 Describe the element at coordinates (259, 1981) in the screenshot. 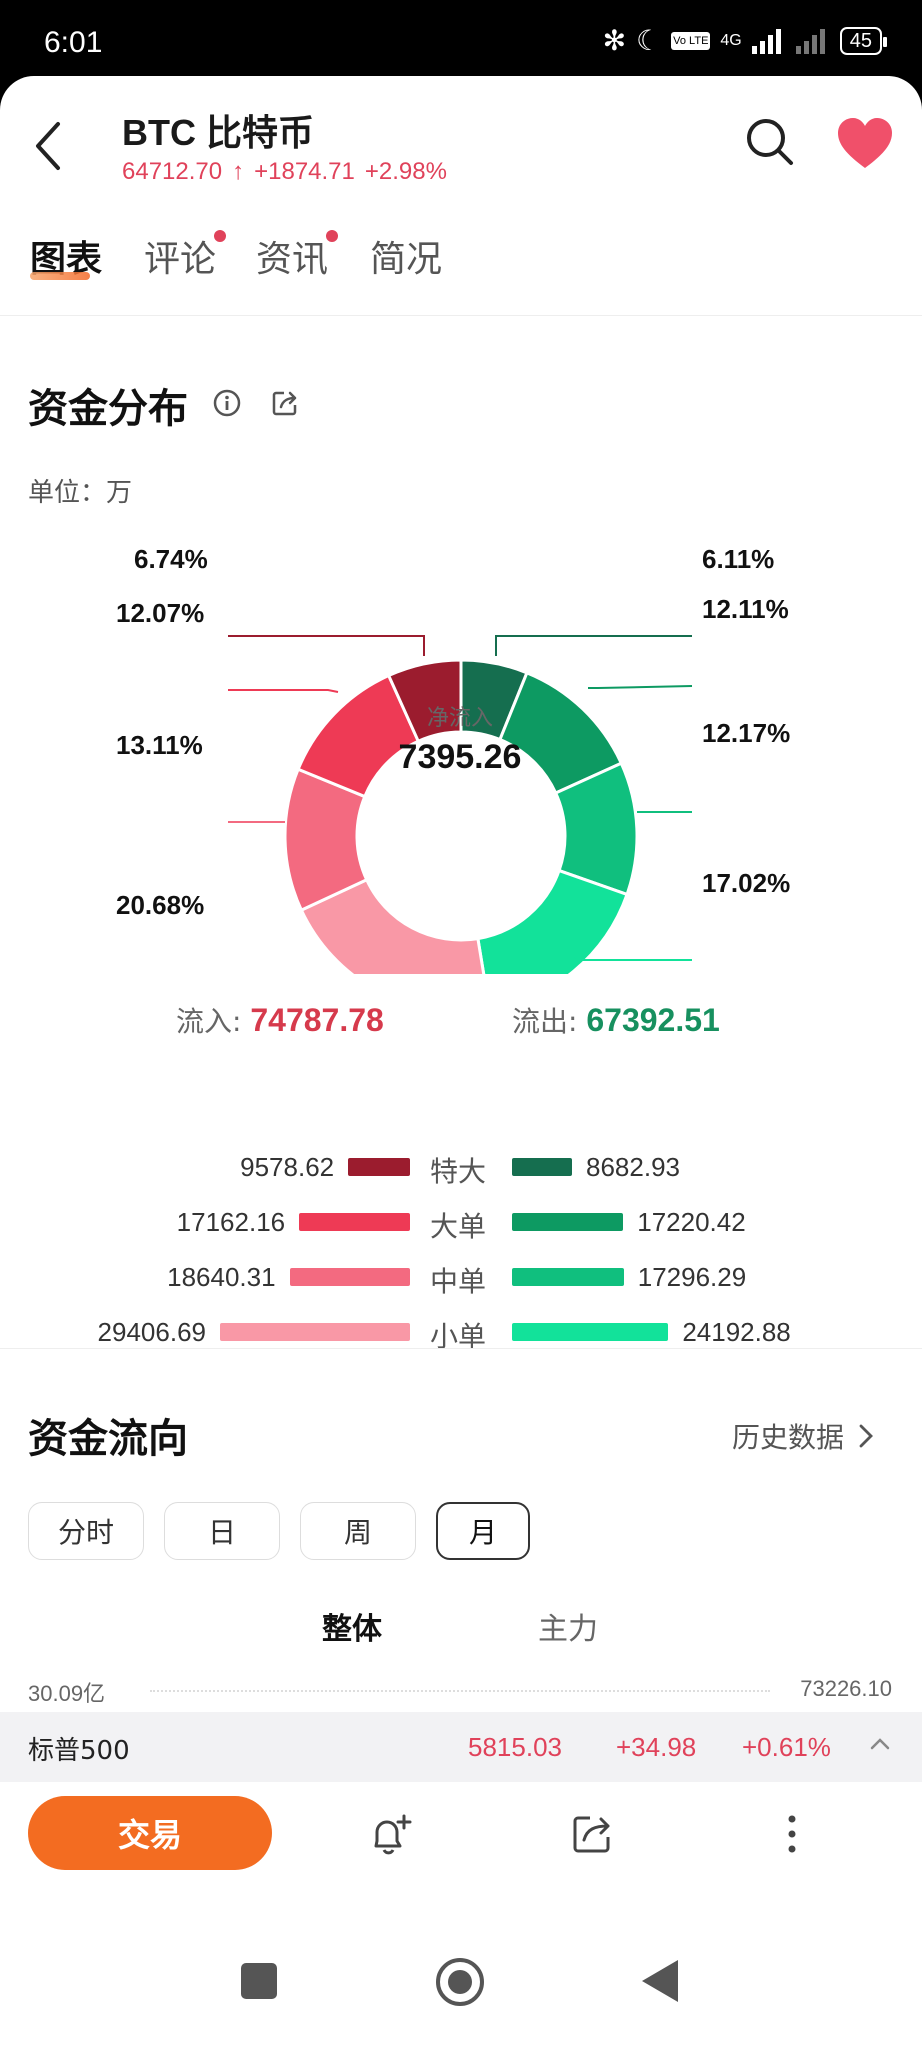

I see `nav-recents-icon` at that location.